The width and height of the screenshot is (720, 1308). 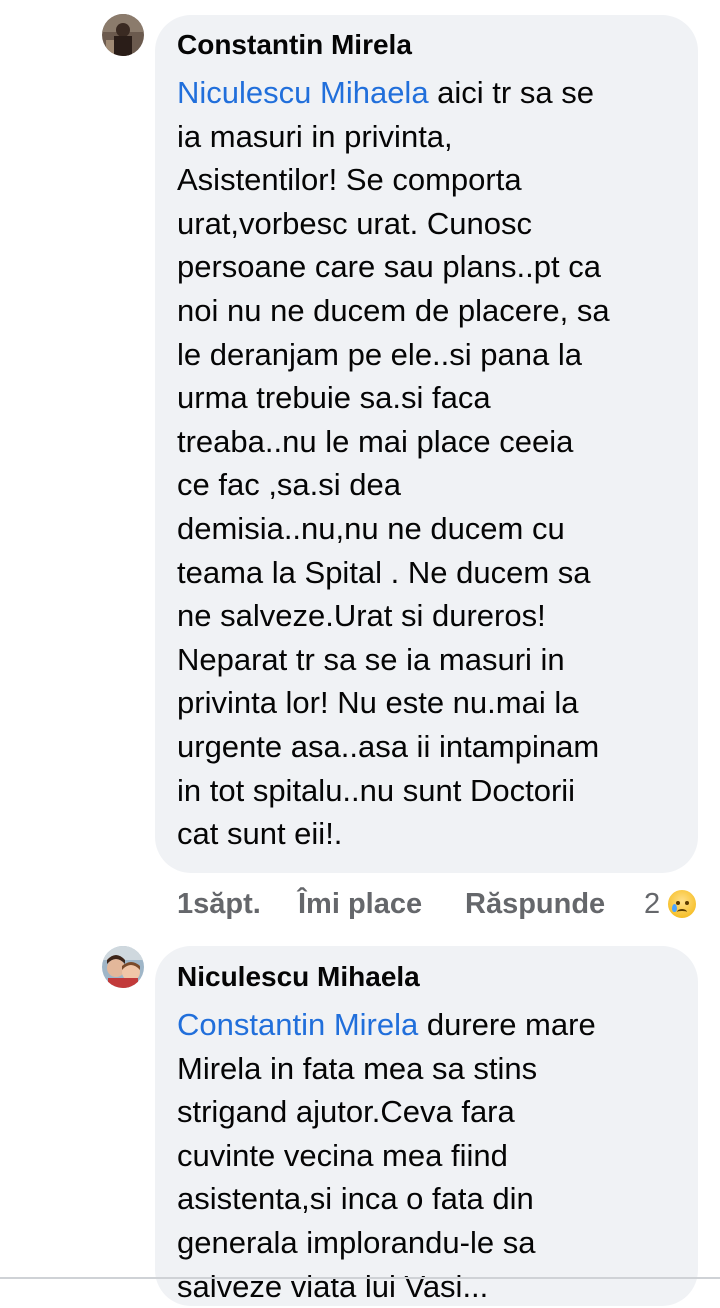 What do you see at coordinates (349, 180) in the screenshot?
I see `comment-line: Asistentilor! Se comporta` at bounding box center [349, 180].